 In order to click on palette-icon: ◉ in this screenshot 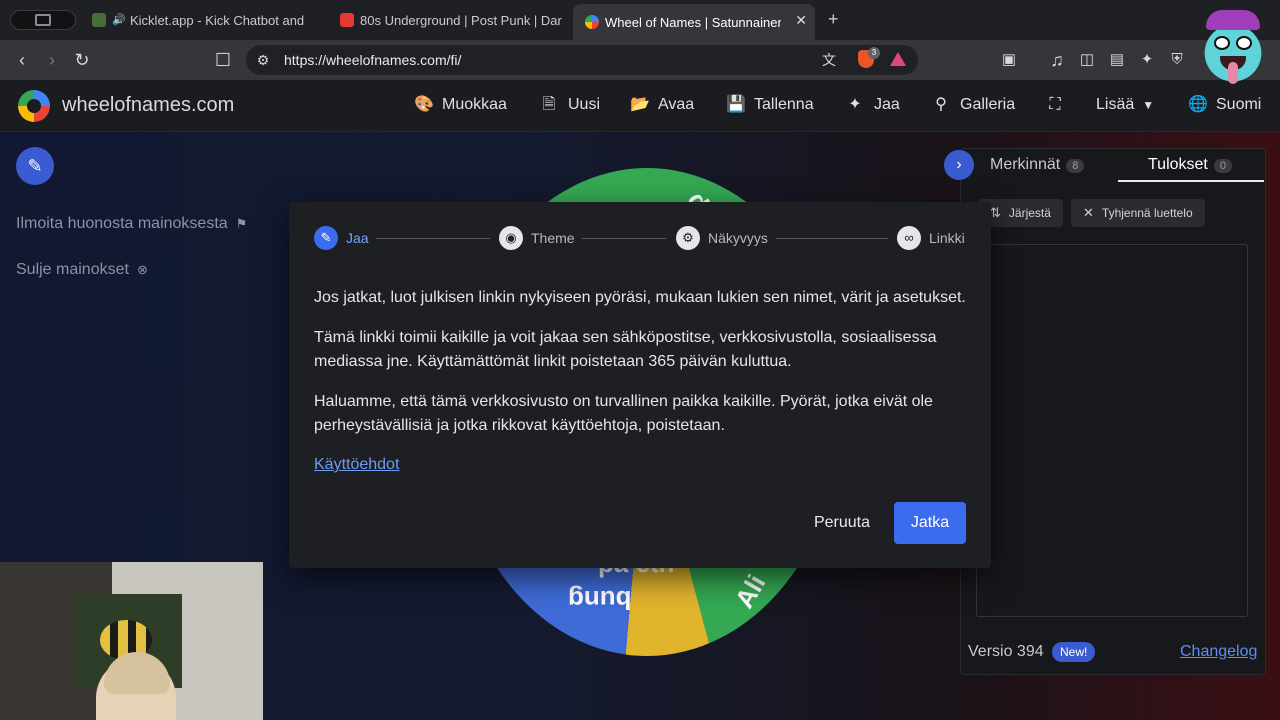, I will do `click(511, 238)`.